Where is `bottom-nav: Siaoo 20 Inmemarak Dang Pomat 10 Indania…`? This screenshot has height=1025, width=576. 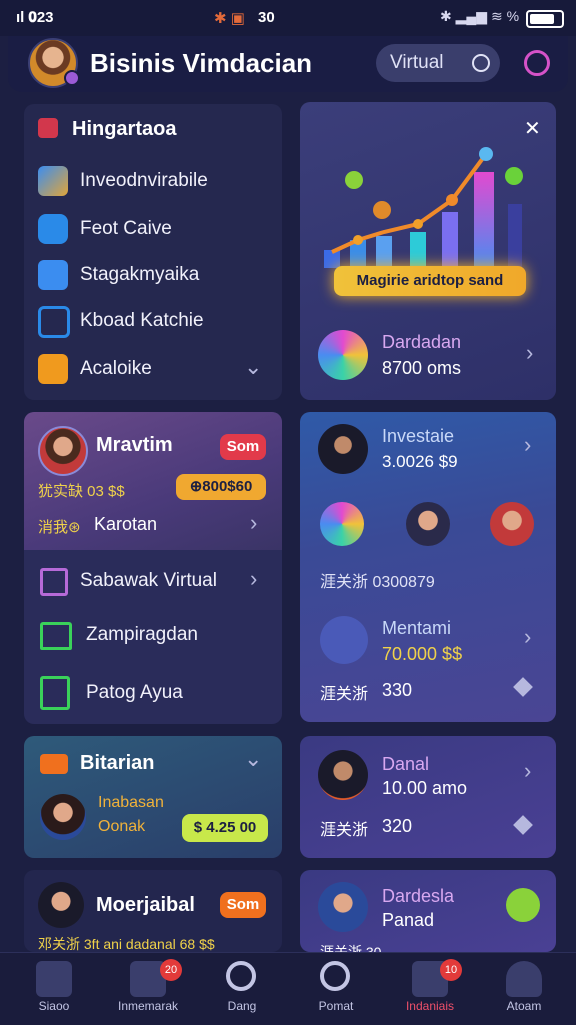 bottom-nav: Siaoo 20 Inmemarak Dang Pomat 10 Indania… is located at coordinates (288, 988).